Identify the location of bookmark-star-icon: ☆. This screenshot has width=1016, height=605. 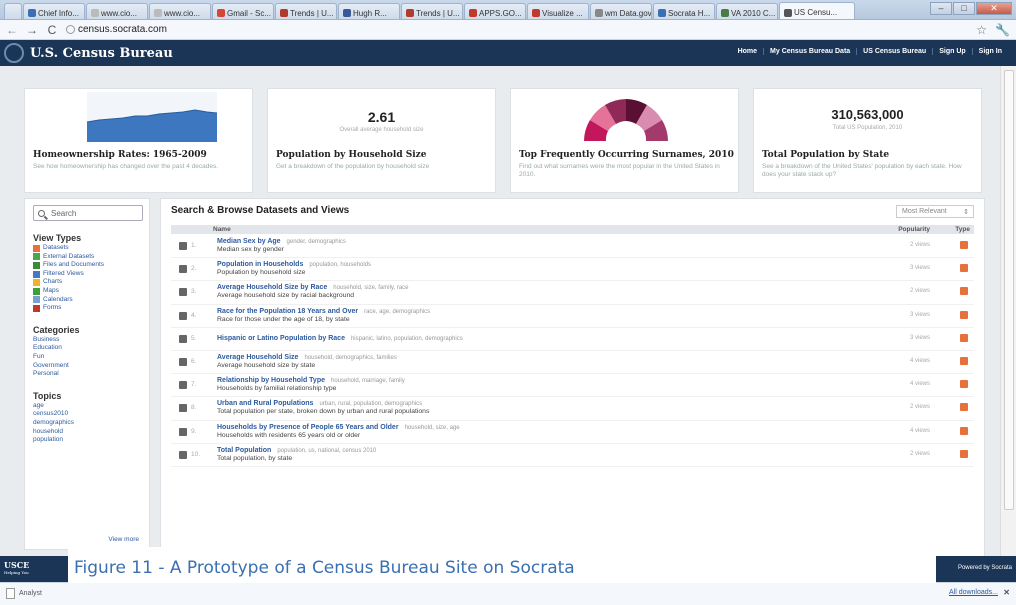
(981, 30).